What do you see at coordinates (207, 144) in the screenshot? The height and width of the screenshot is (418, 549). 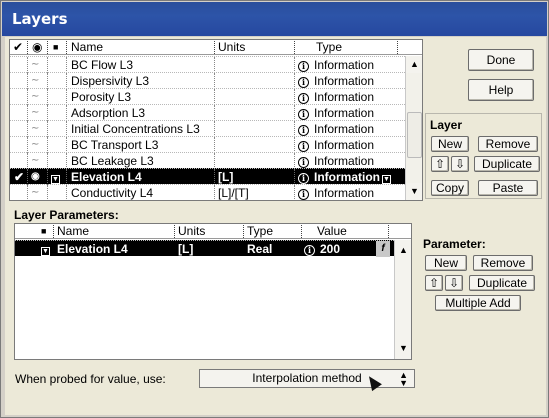 I see `layer-row: ∼ BC Transport L3 i Information` at bounding box center [207, 144].